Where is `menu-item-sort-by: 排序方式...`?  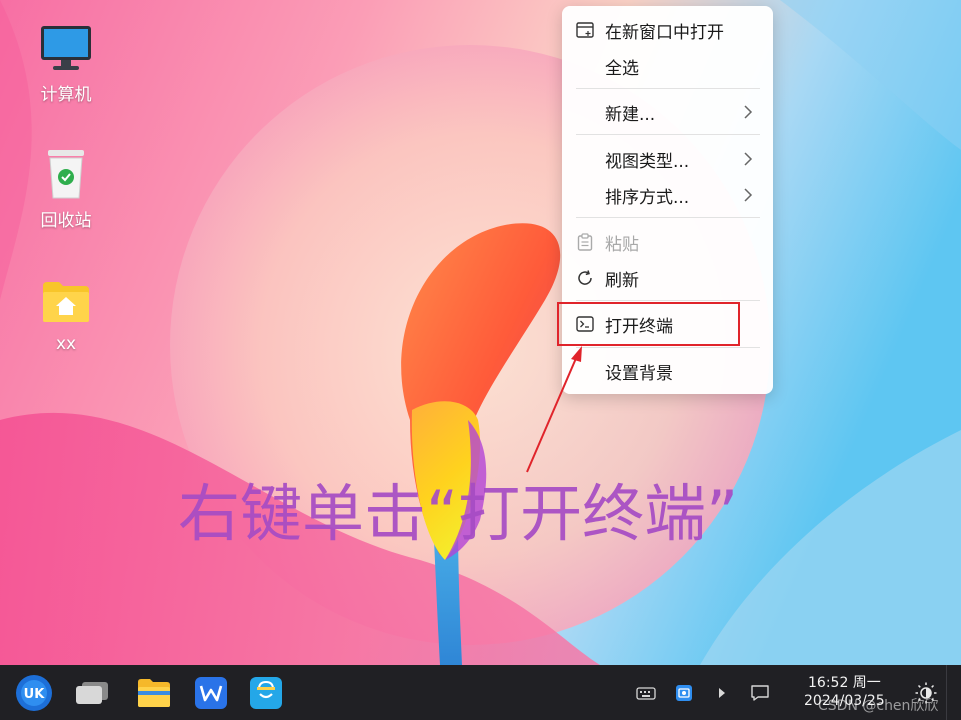 menu-item-sort-by: 排序方式... is located at coordinates (667, 195).